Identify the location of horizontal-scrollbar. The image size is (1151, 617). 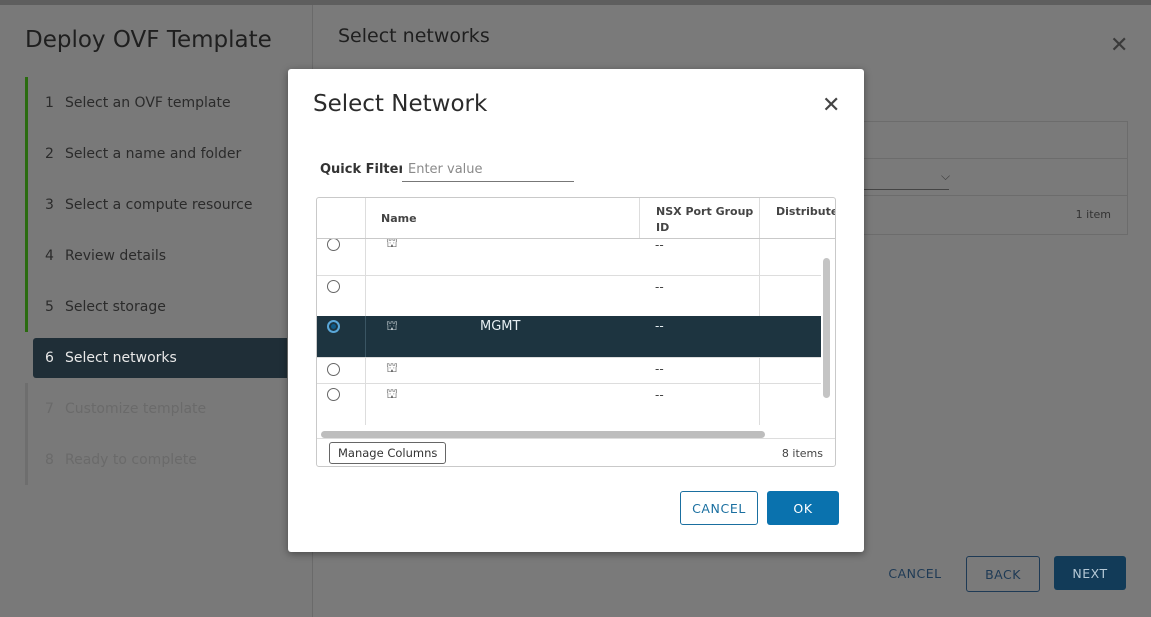
(543, 434).